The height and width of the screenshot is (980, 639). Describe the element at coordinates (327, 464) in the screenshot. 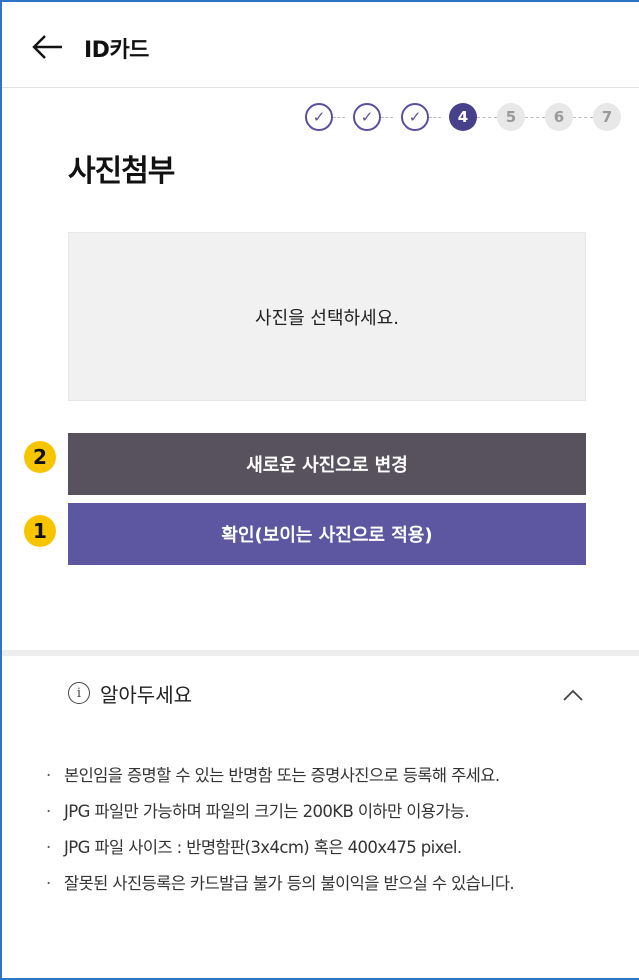

I see `change-photo-button: 새로운 사진으로 변경` at that location.